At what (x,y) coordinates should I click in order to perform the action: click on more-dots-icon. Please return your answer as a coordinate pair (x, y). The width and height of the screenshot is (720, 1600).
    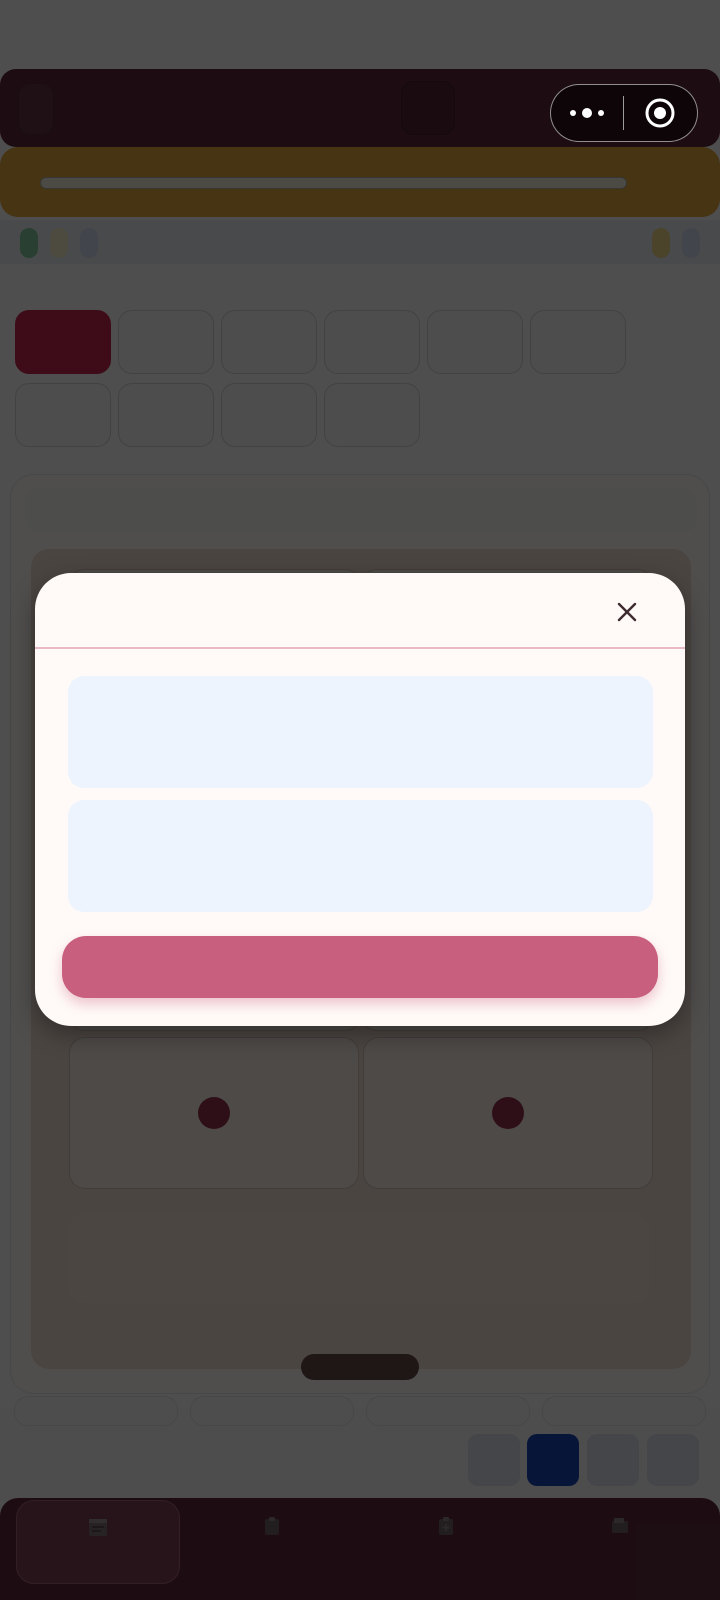
    Looking at the image, I should click on (587, 113).